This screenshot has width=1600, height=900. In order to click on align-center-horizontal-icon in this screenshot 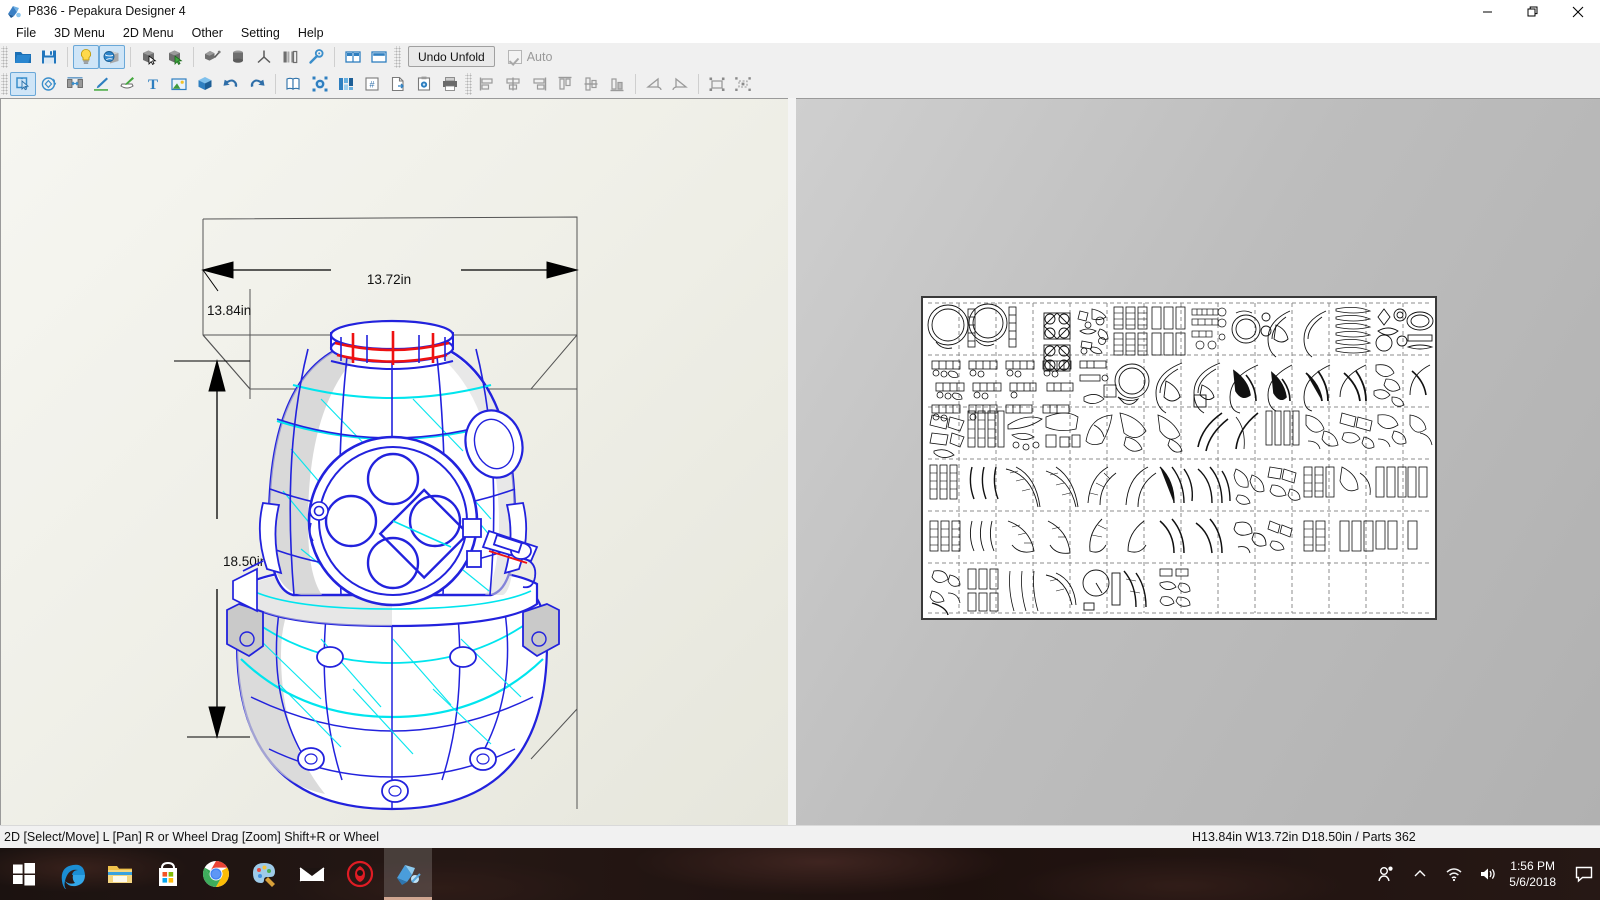, I will do `click(513, 84)`.